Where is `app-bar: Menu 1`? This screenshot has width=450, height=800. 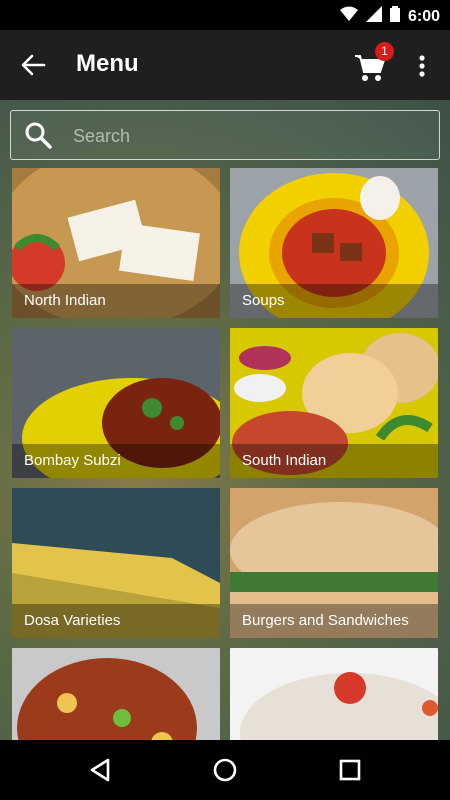 app-bar: Menu 1 is located at coordinates (225, 65).